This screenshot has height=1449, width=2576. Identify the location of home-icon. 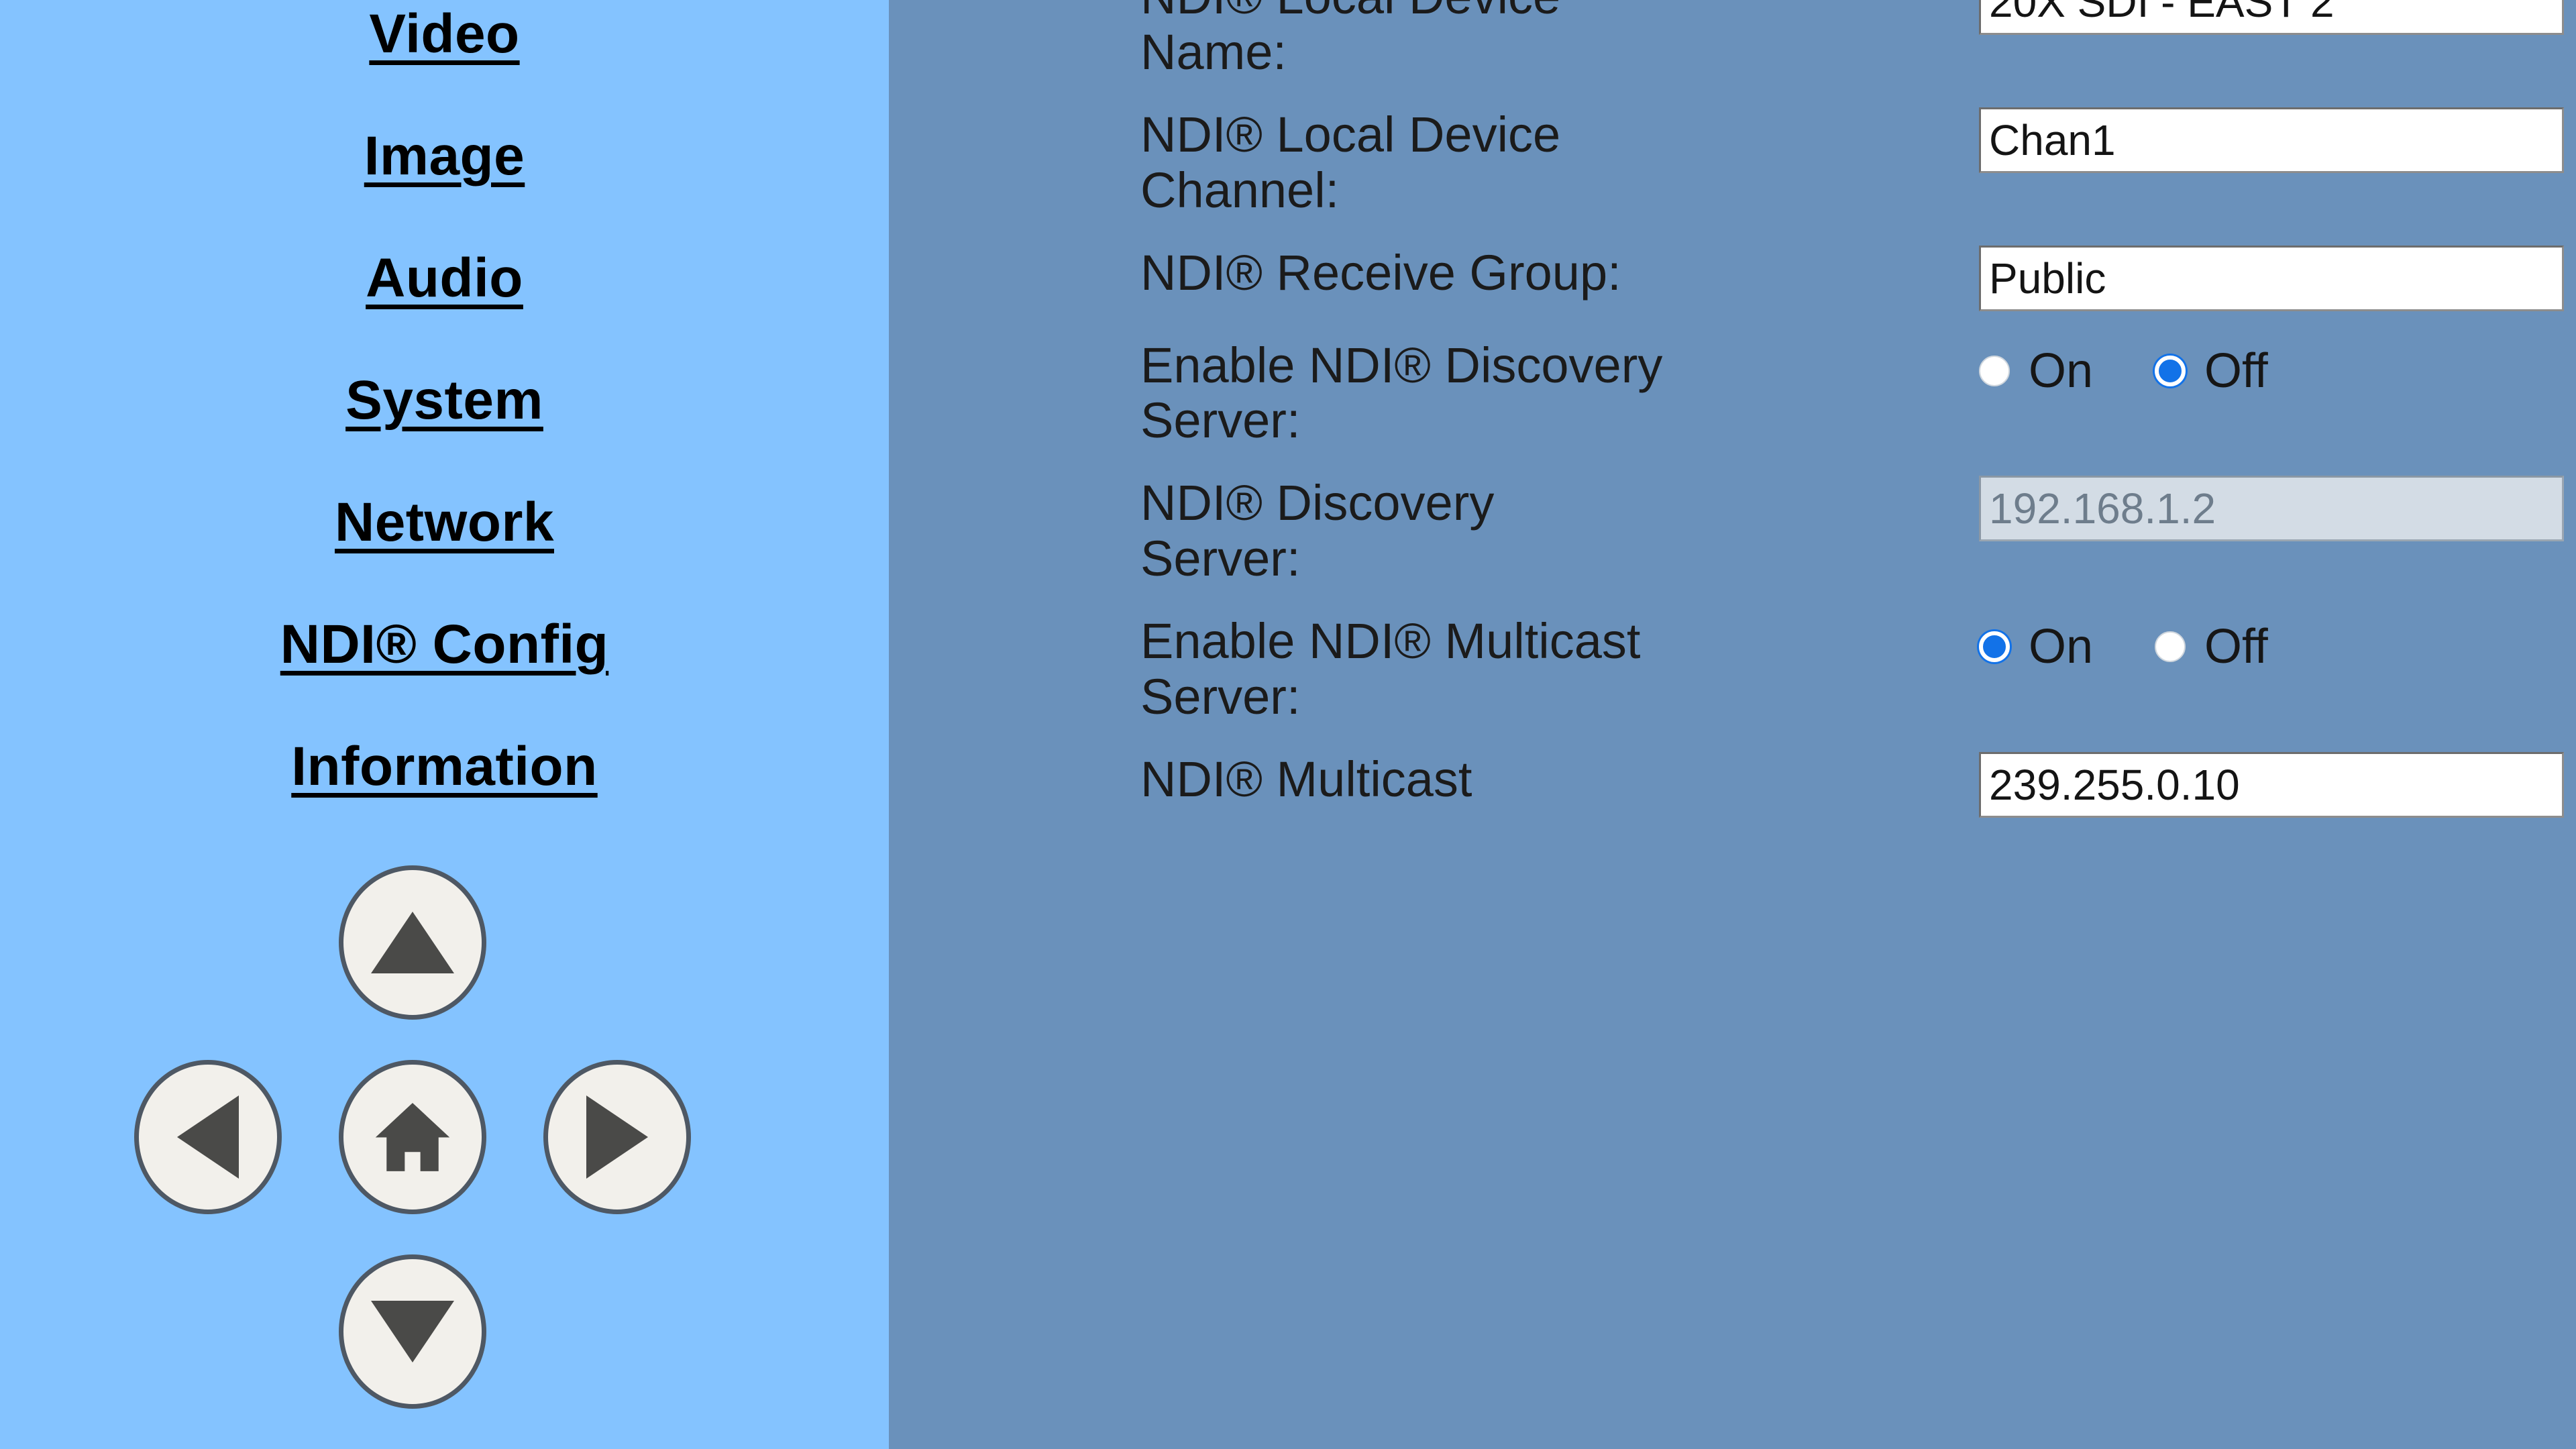
(412, 1137).